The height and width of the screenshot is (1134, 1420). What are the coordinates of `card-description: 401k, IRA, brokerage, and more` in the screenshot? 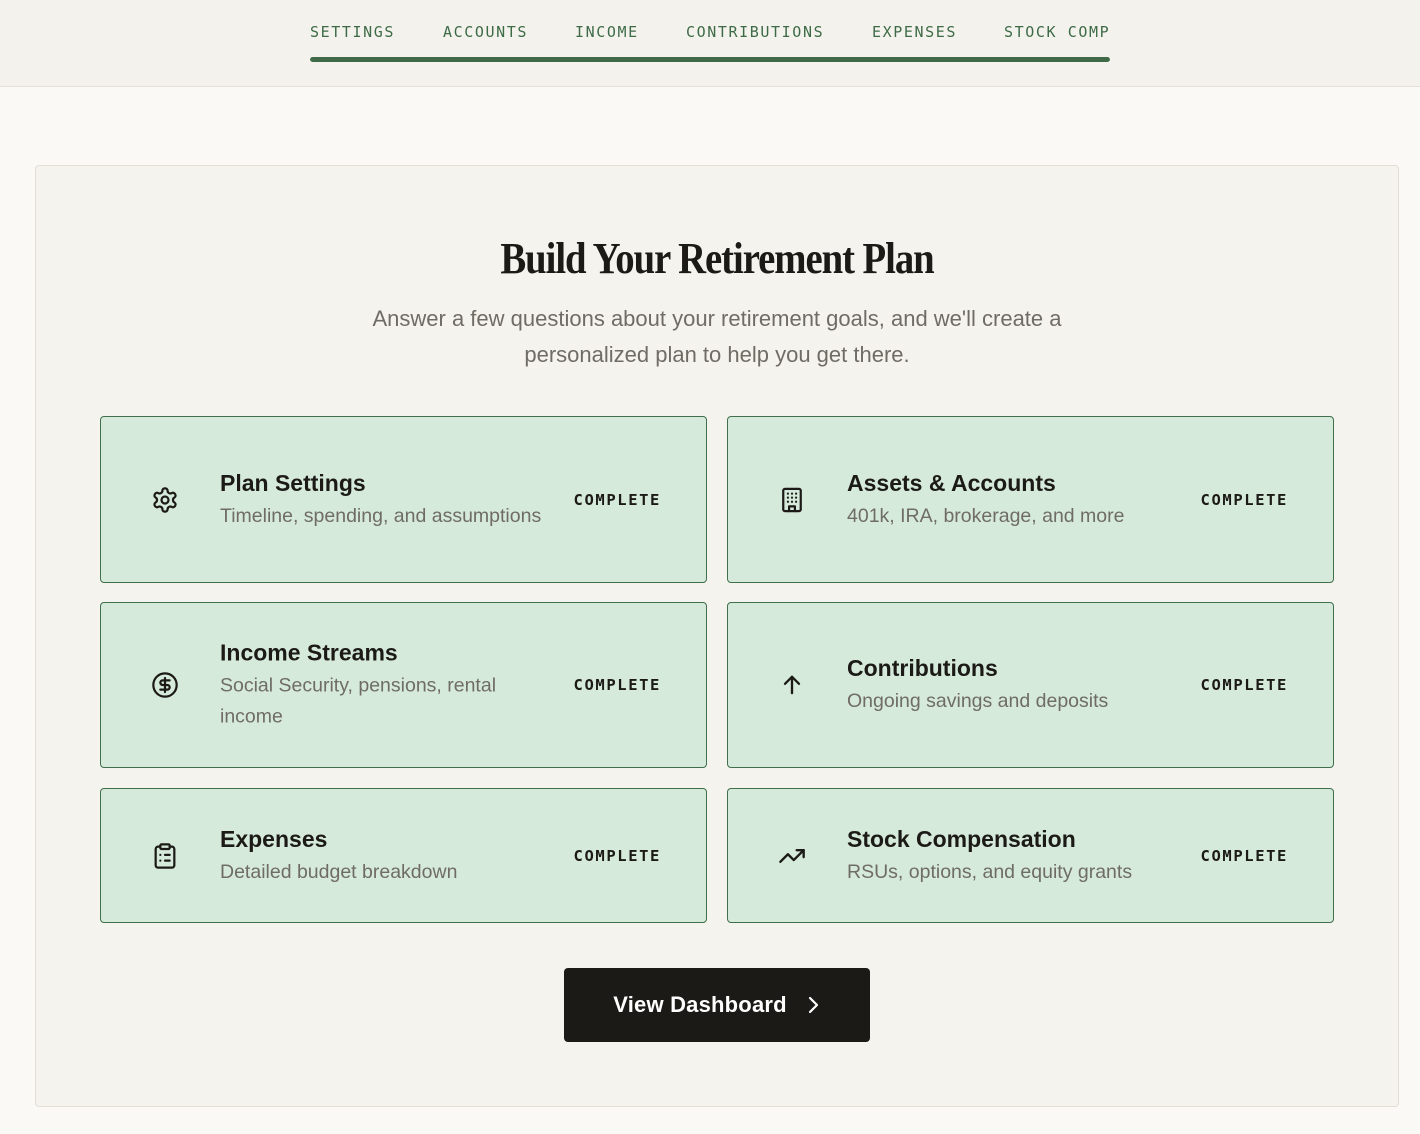 It's located at (986, 515).